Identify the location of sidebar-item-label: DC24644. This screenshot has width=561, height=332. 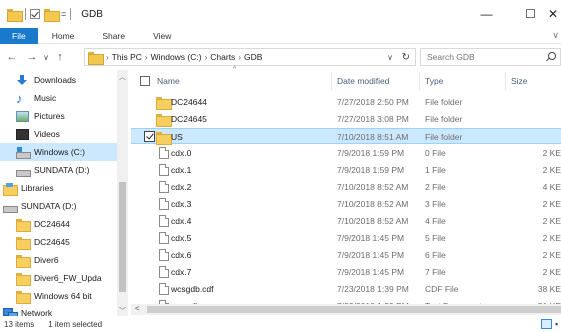
(52, 224).